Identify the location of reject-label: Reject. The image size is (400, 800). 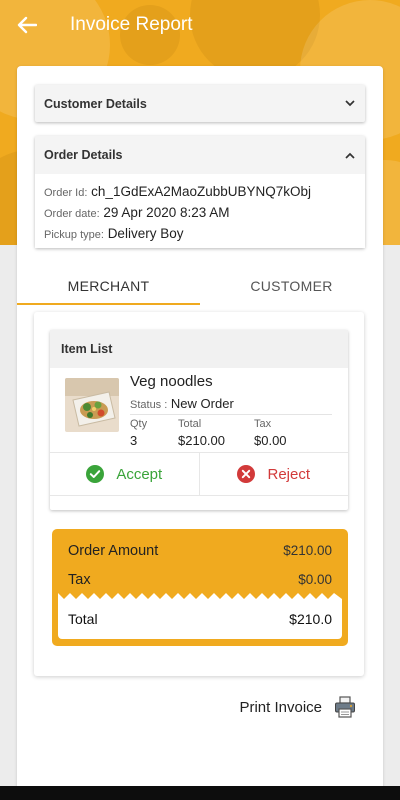
(289, 474).